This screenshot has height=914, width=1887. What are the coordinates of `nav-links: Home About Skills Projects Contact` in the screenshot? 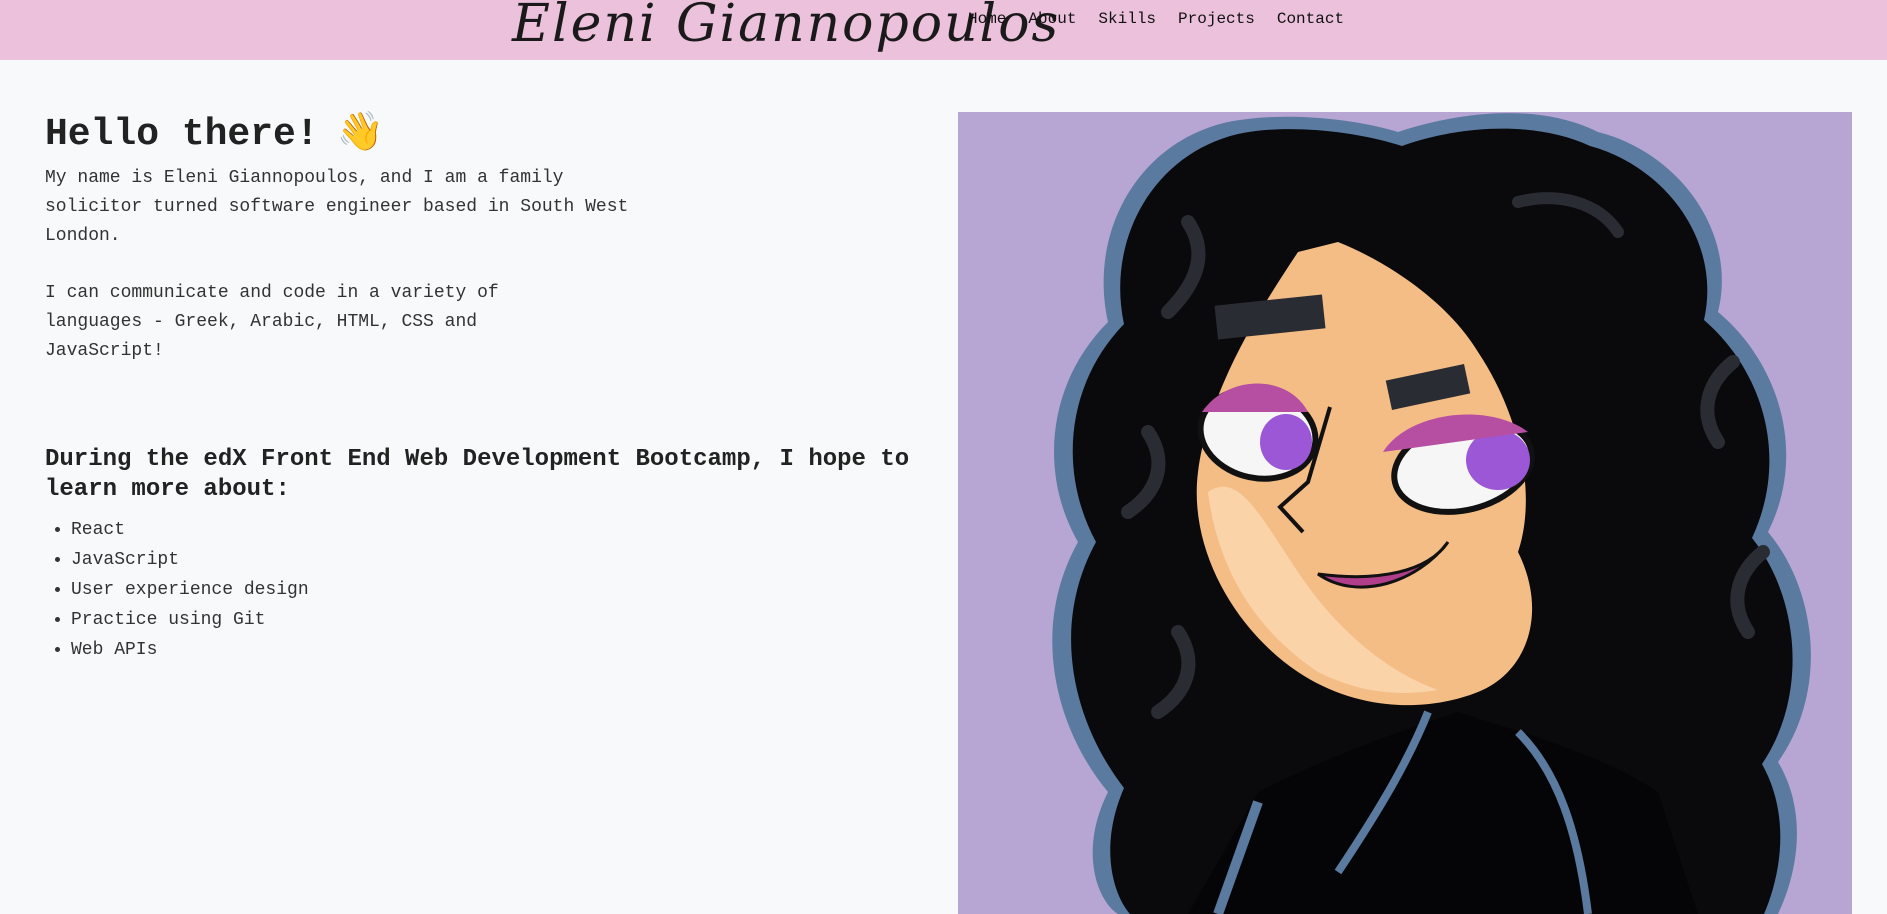 It's located at (1167, 19).